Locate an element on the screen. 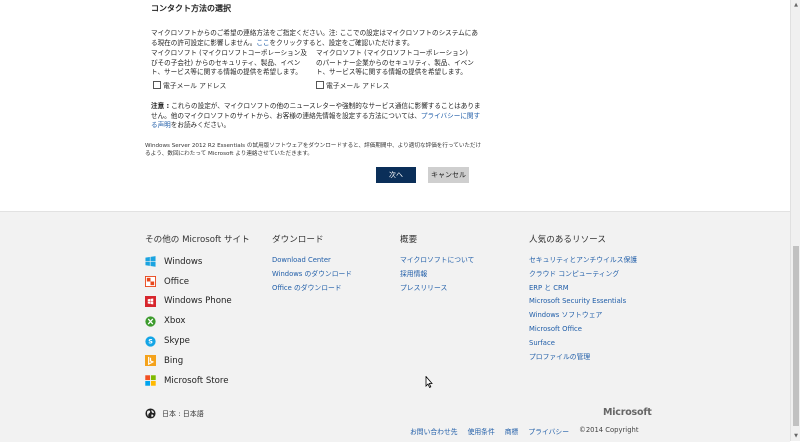 This screenshot has height=442, width=800. legal-links: お問い合わせ先 使用条件 商標 プライバシー ©2014 Copyright is located at coordinates (524, 431).